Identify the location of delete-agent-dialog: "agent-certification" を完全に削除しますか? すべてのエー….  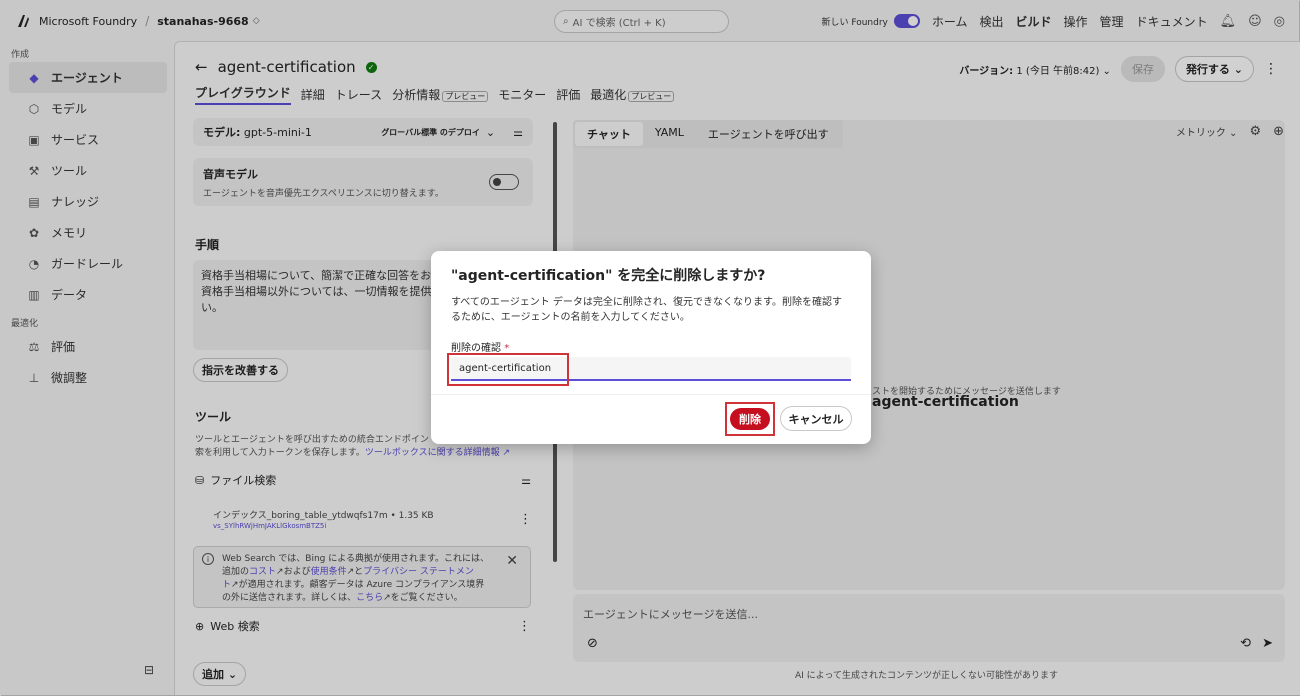
(651, 347).